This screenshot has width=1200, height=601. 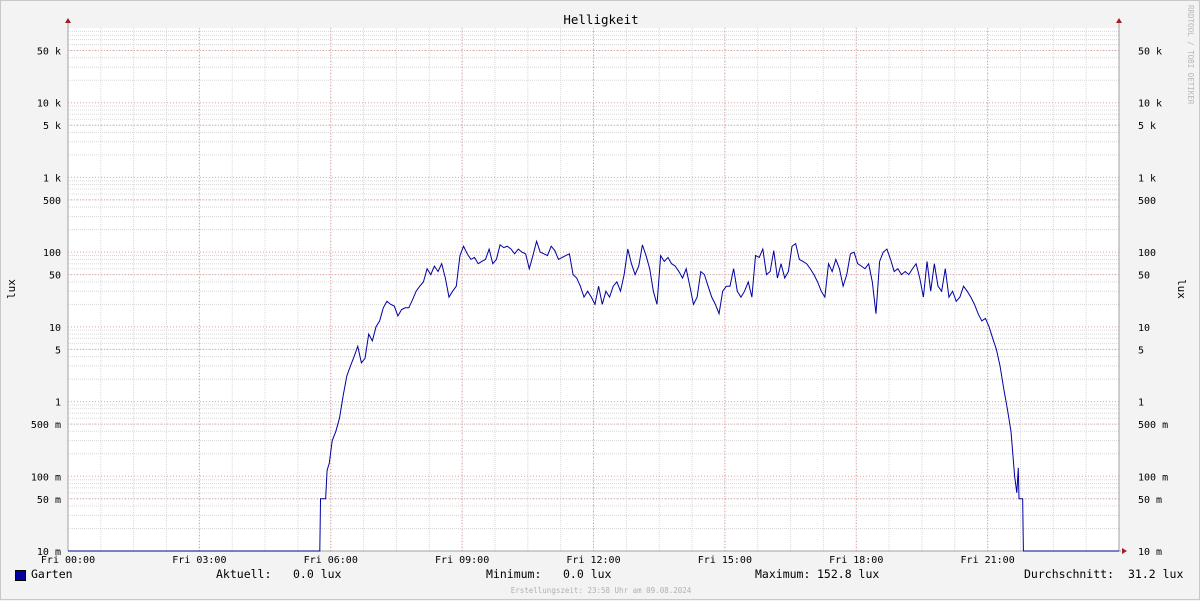 What do you see at coordinates (1144, 328) in the screenshot?
I see `y-tick-label-right: 10` at bounding box center [1144, 328].